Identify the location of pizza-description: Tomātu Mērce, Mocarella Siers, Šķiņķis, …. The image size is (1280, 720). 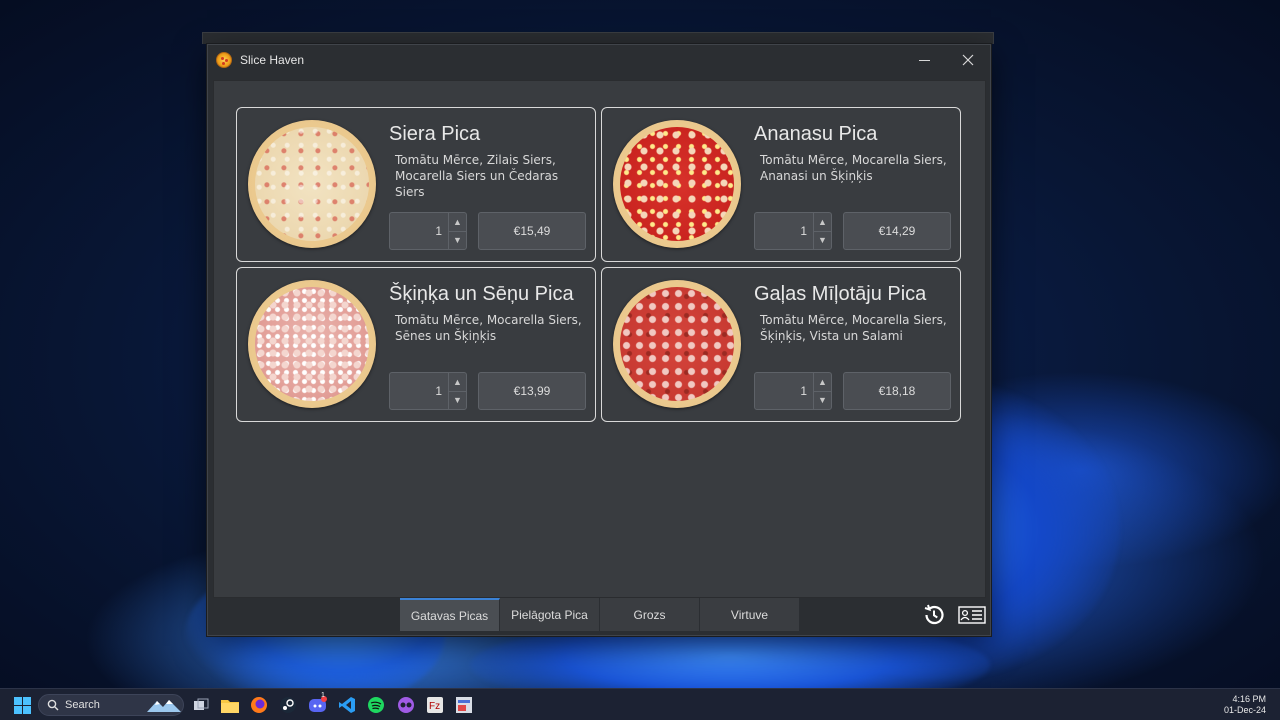
(853, 328).